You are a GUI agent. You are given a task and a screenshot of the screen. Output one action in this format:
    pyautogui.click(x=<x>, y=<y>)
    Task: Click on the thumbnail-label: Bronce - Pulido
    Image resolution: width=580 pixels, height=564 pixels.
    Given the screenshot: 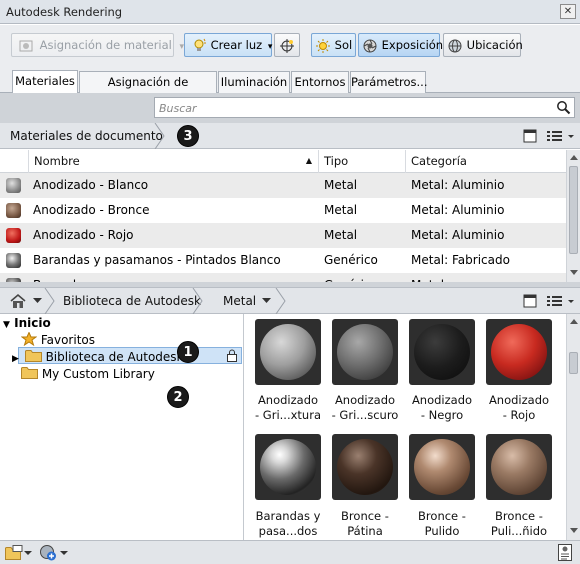 What is the action you would take?
    pyautogui.click(x=442, y=524)
    